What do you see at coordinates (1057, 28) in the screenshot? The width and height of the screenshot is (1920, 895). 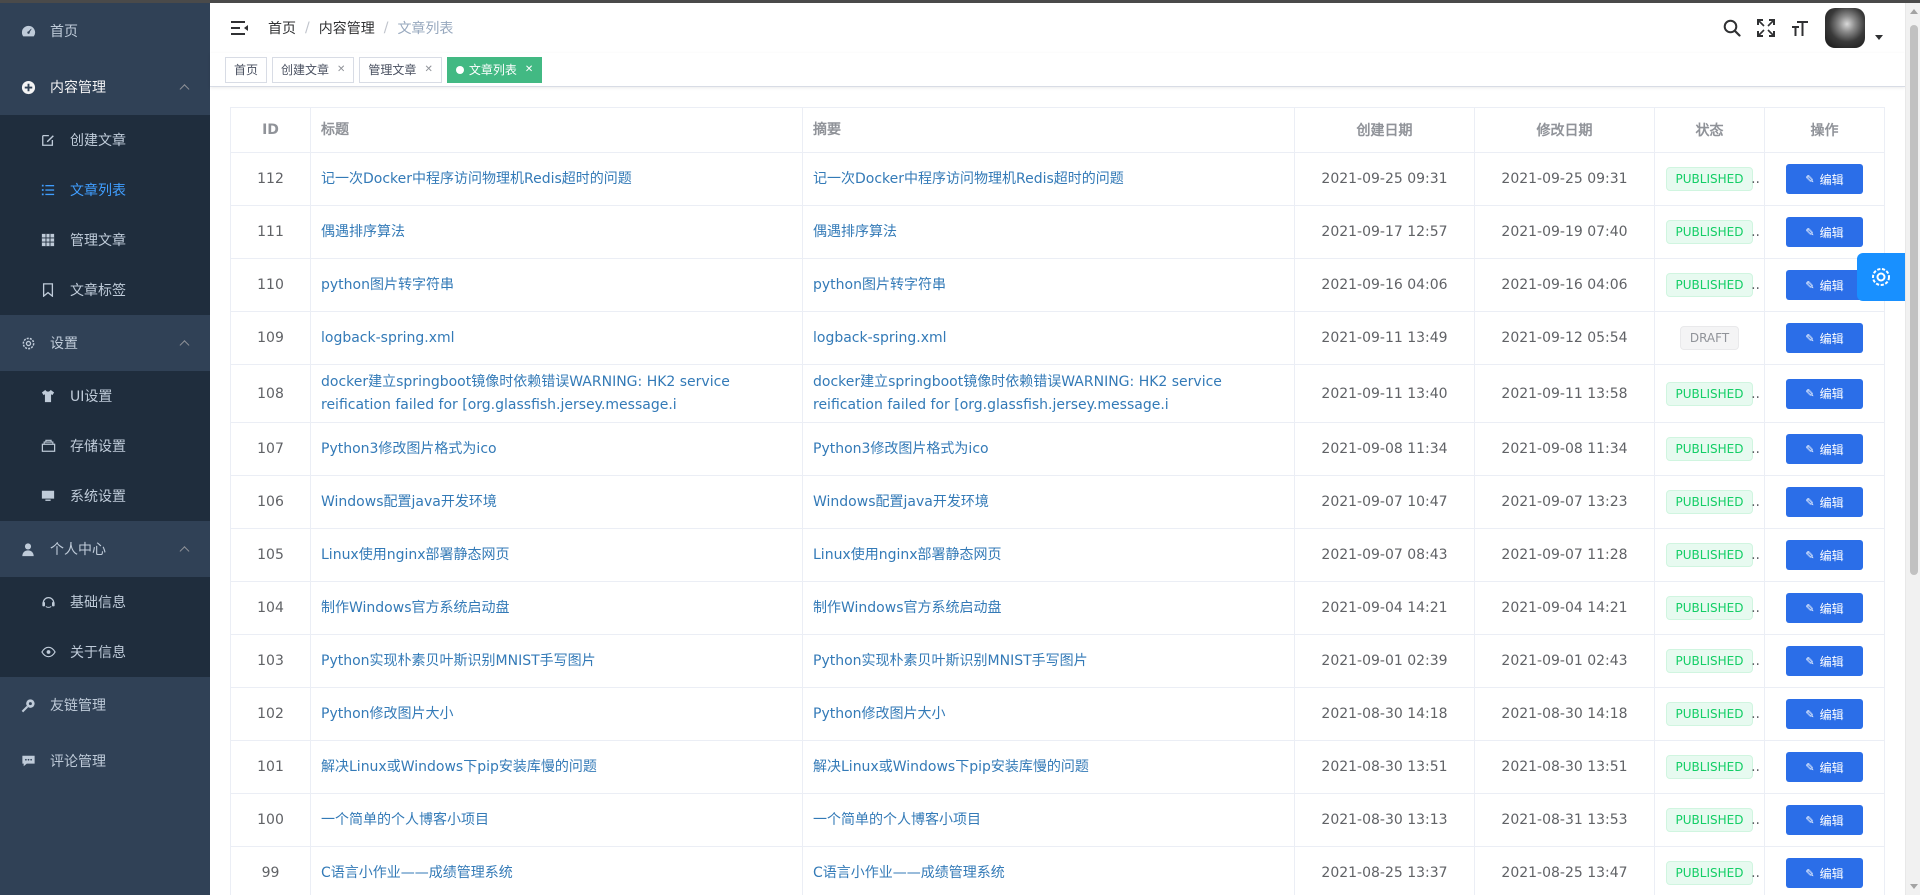 I see `navbar: 首页 / 内容管理 / 文章列表` at bounding box center [1057, 28].